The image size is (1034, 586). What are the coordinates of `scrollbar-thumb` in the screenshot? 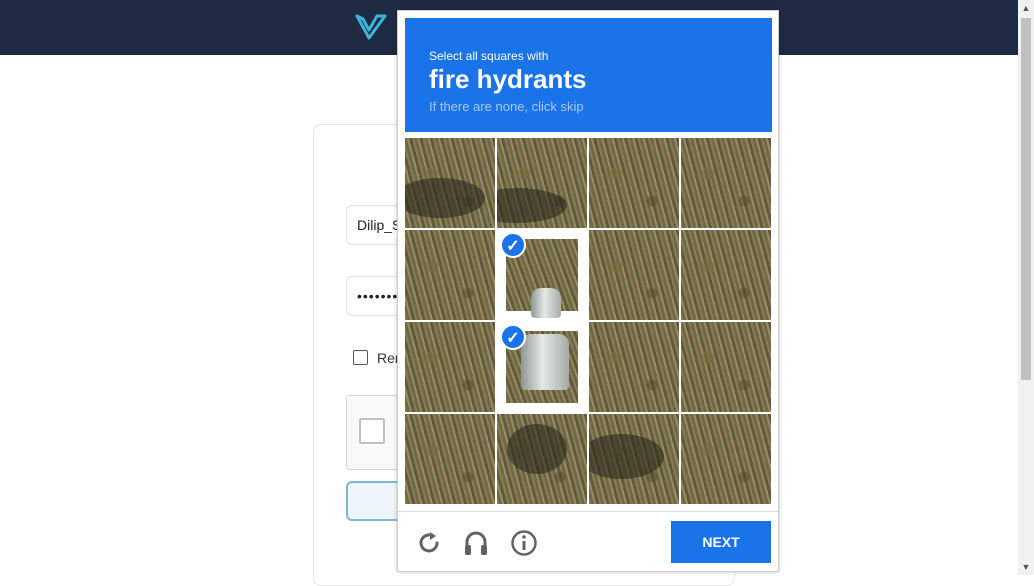 It's located at (1026, 199).